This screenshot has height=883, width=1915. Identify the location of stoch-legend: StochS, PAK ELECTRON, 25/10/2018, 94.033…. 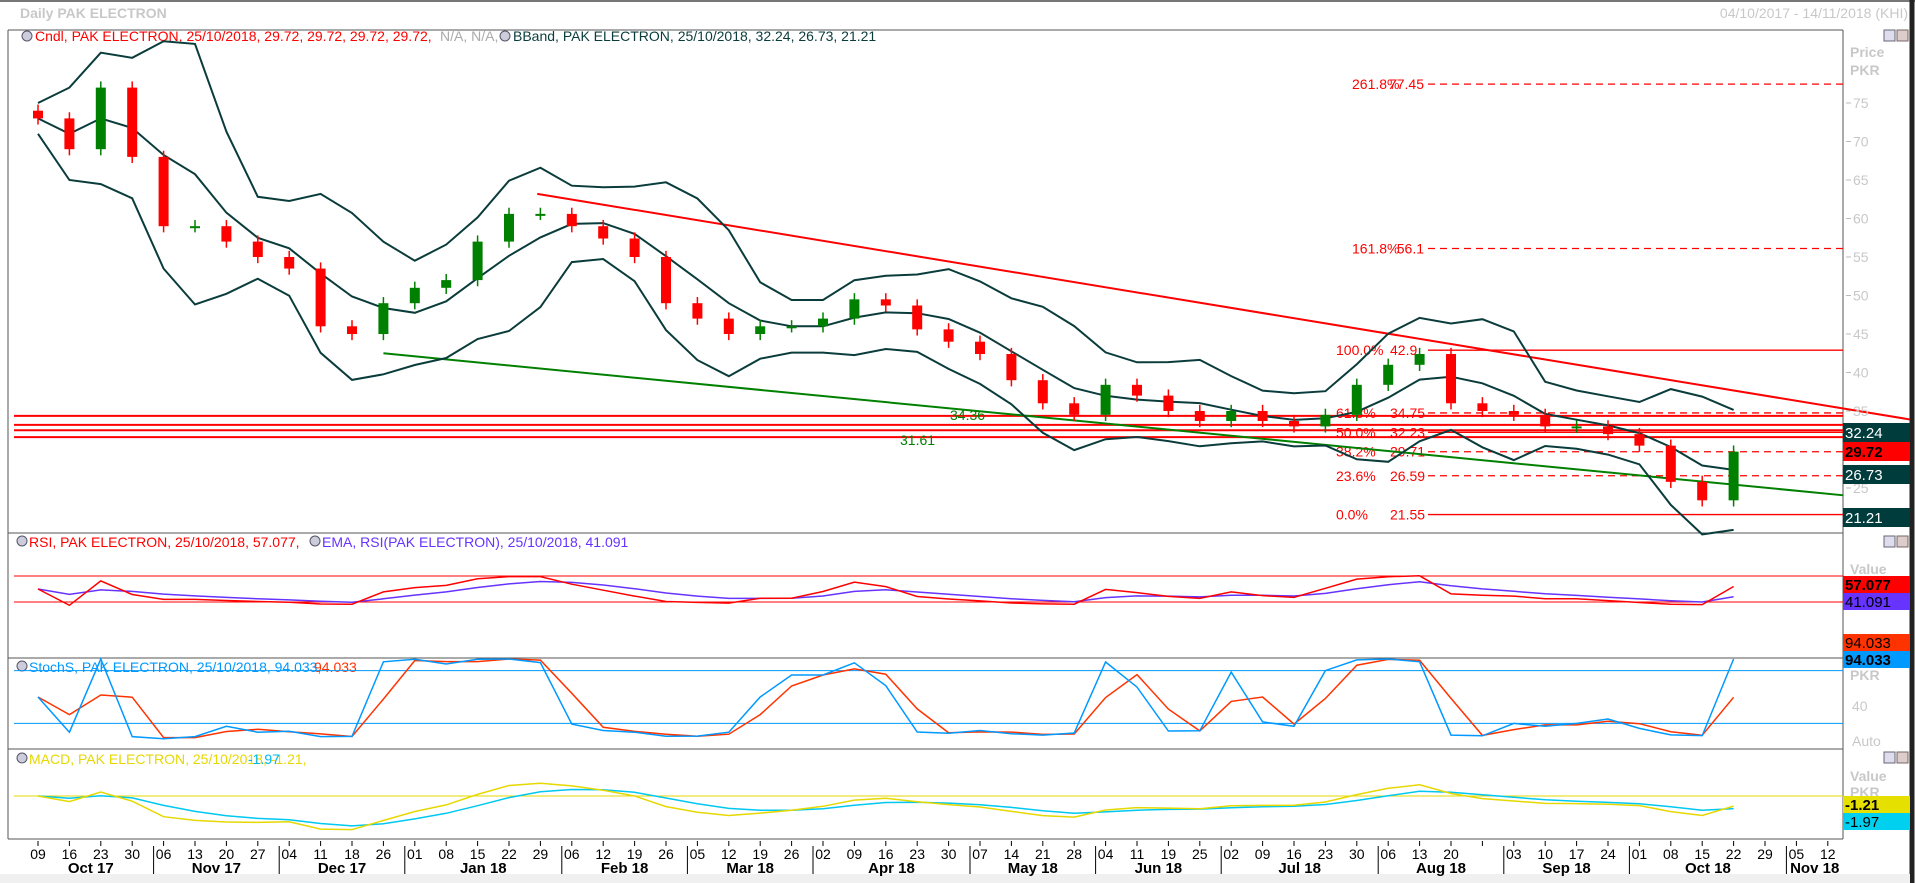
(186, 667).